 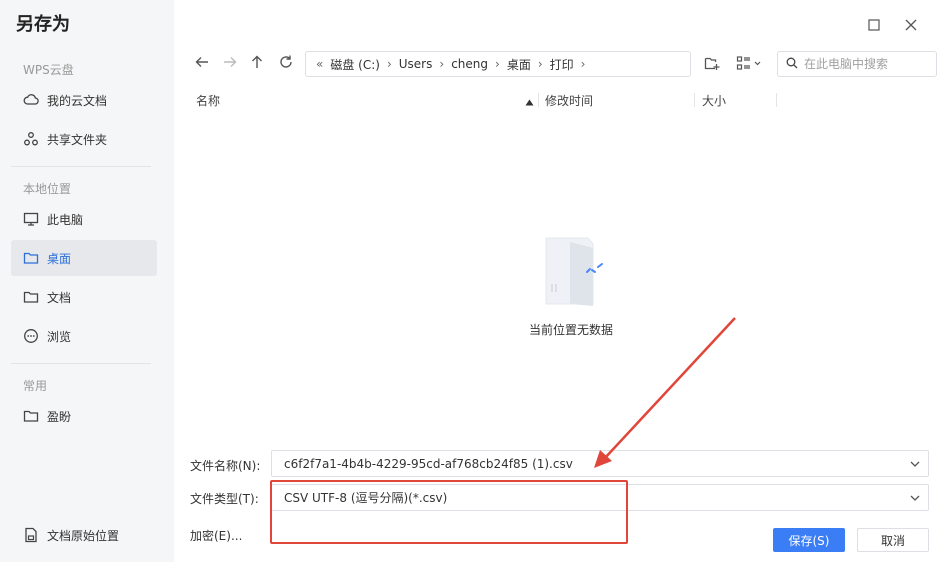 I want to click on new-folder-button, so click(x=712, y=64).